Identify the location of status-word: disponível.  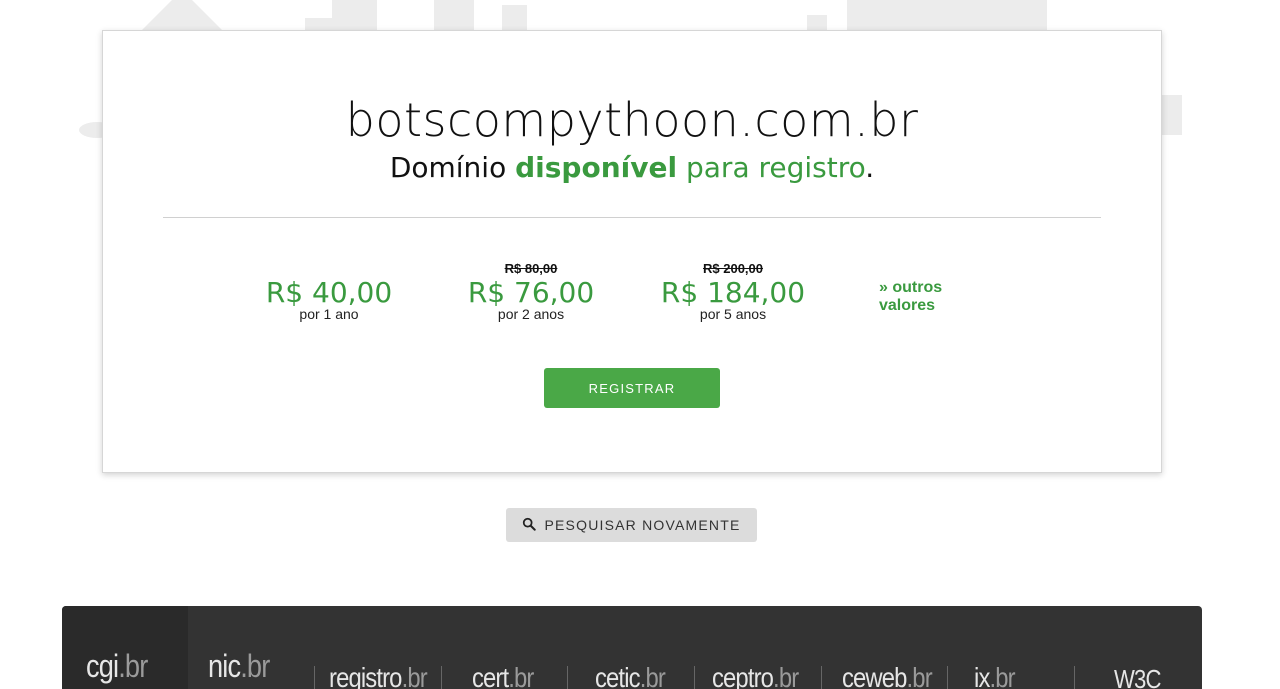
(596, 167).